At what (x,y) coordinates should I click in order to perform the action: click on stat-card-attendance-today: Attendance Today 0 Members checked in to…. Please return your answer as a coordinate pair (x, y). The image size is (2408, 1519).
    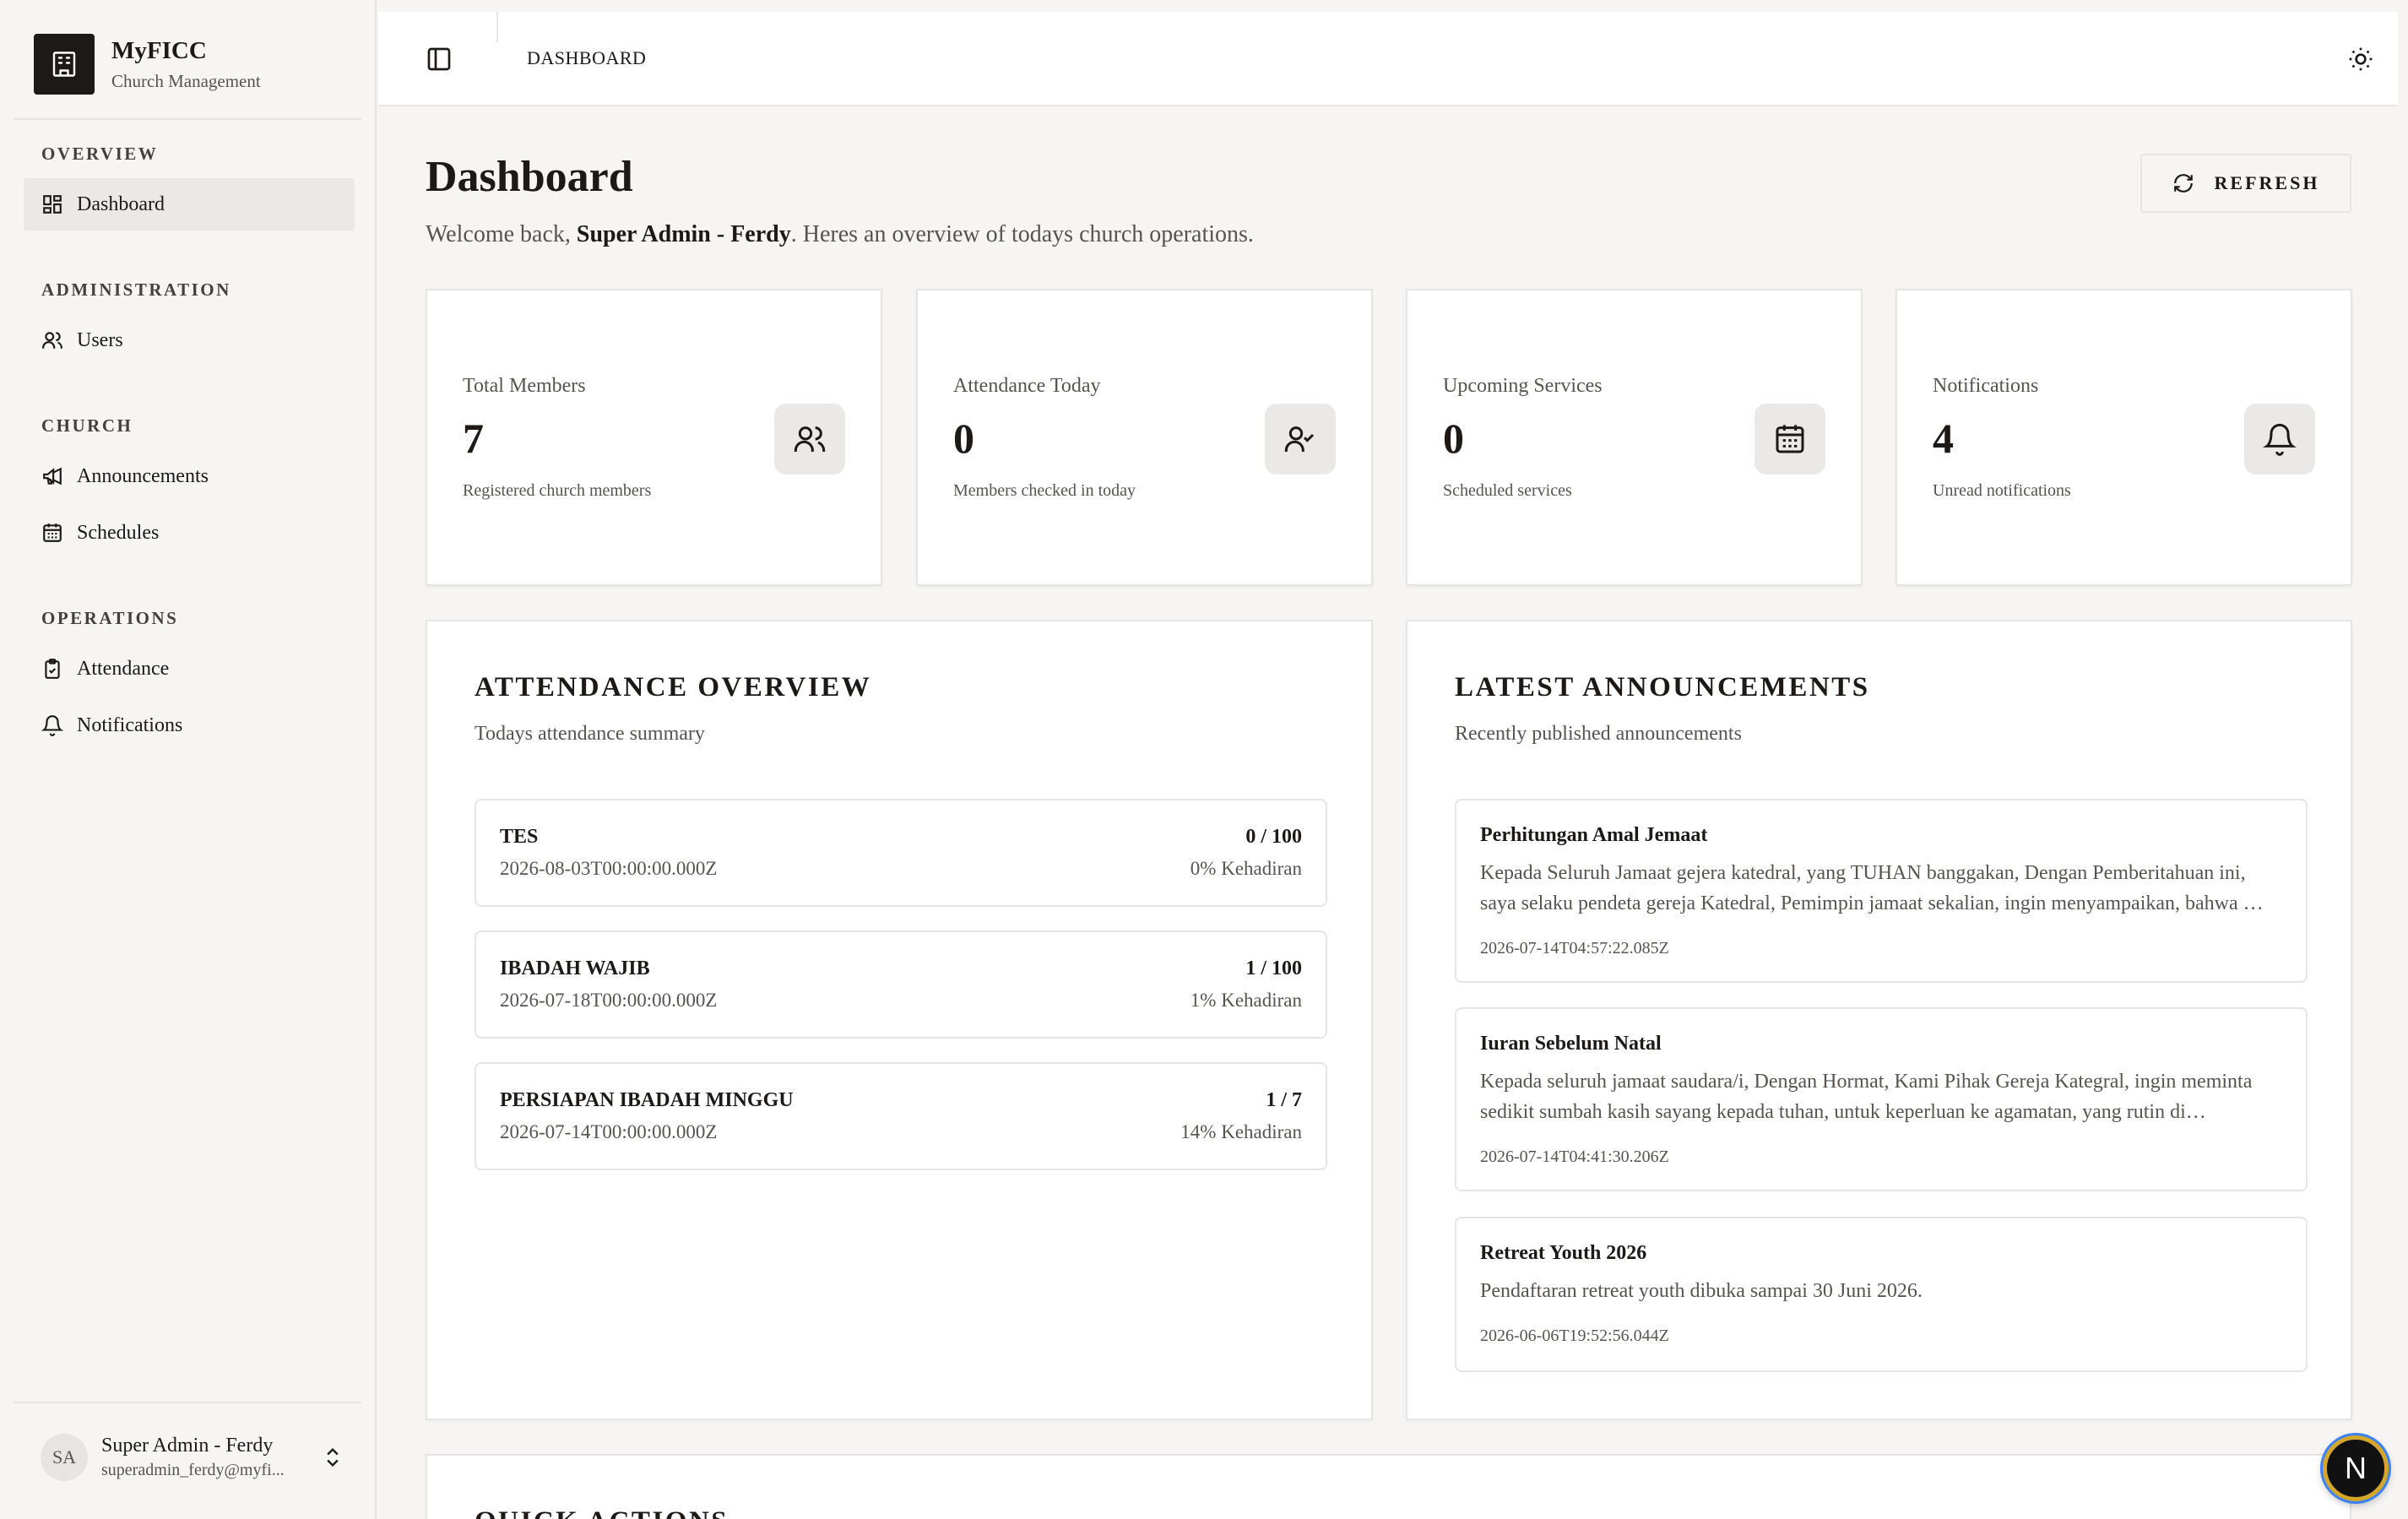
    Looking at the image, I should click on (1144, 438).